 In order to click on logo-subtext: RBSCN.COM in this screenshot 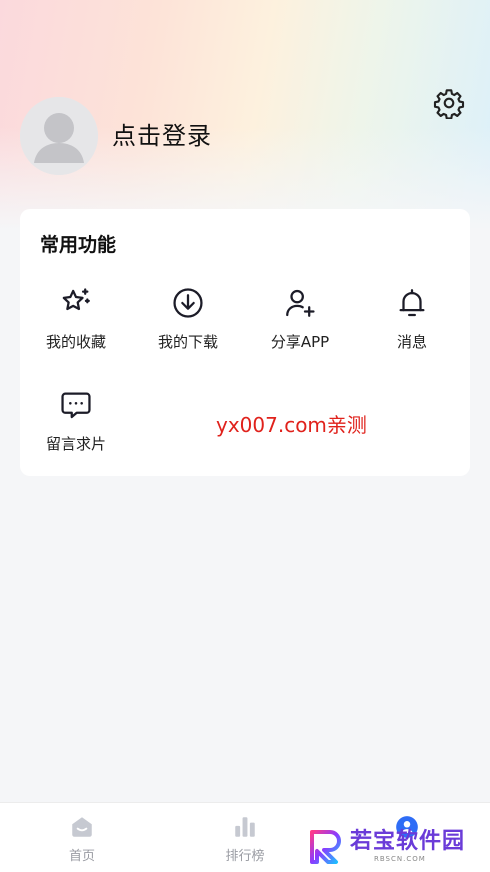, I will do `click(400, 859)`.